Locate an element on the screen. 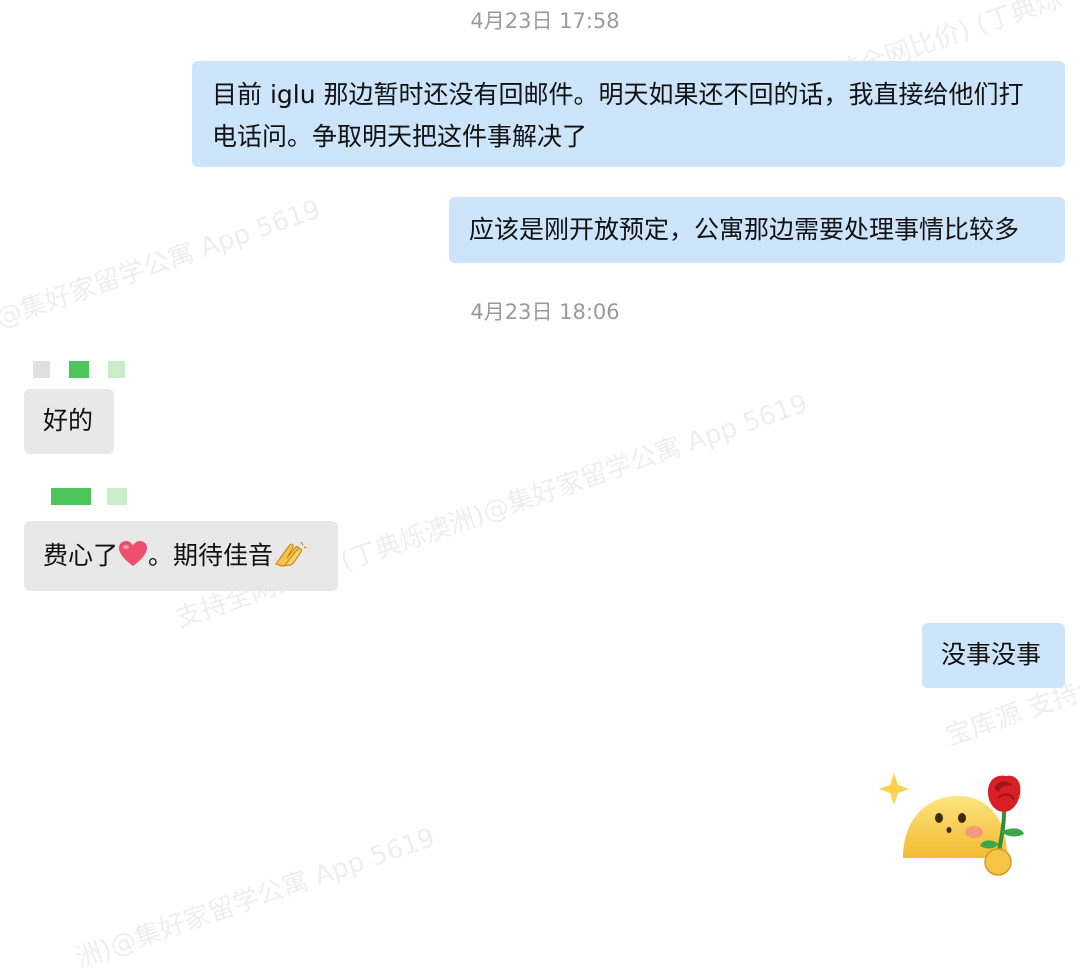 This screenshot has height=975, width=1080. message-text: 。期待佳音 is located at coordinates (211, 555).